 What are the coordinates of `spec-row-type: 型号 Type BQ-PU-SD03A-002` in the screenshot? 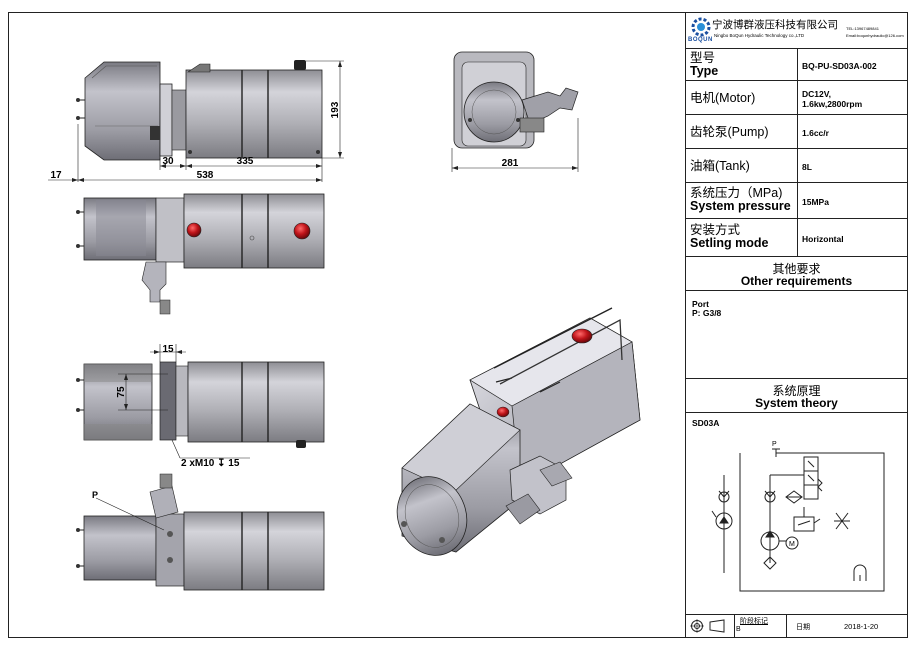 It's located at (796, 65).